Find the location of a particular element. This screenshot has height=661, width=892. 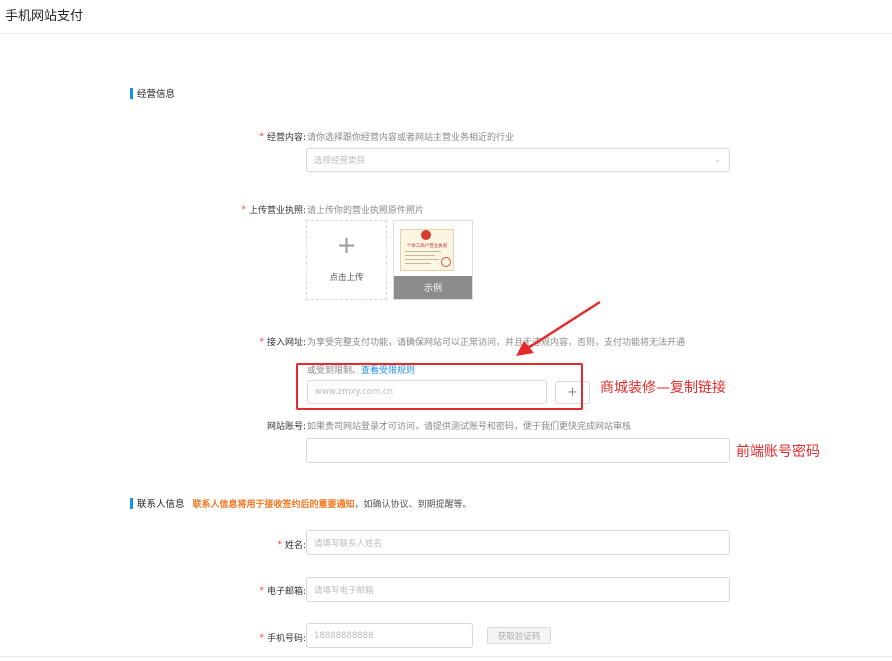

footer-divider is located at coordinates (446, 656).